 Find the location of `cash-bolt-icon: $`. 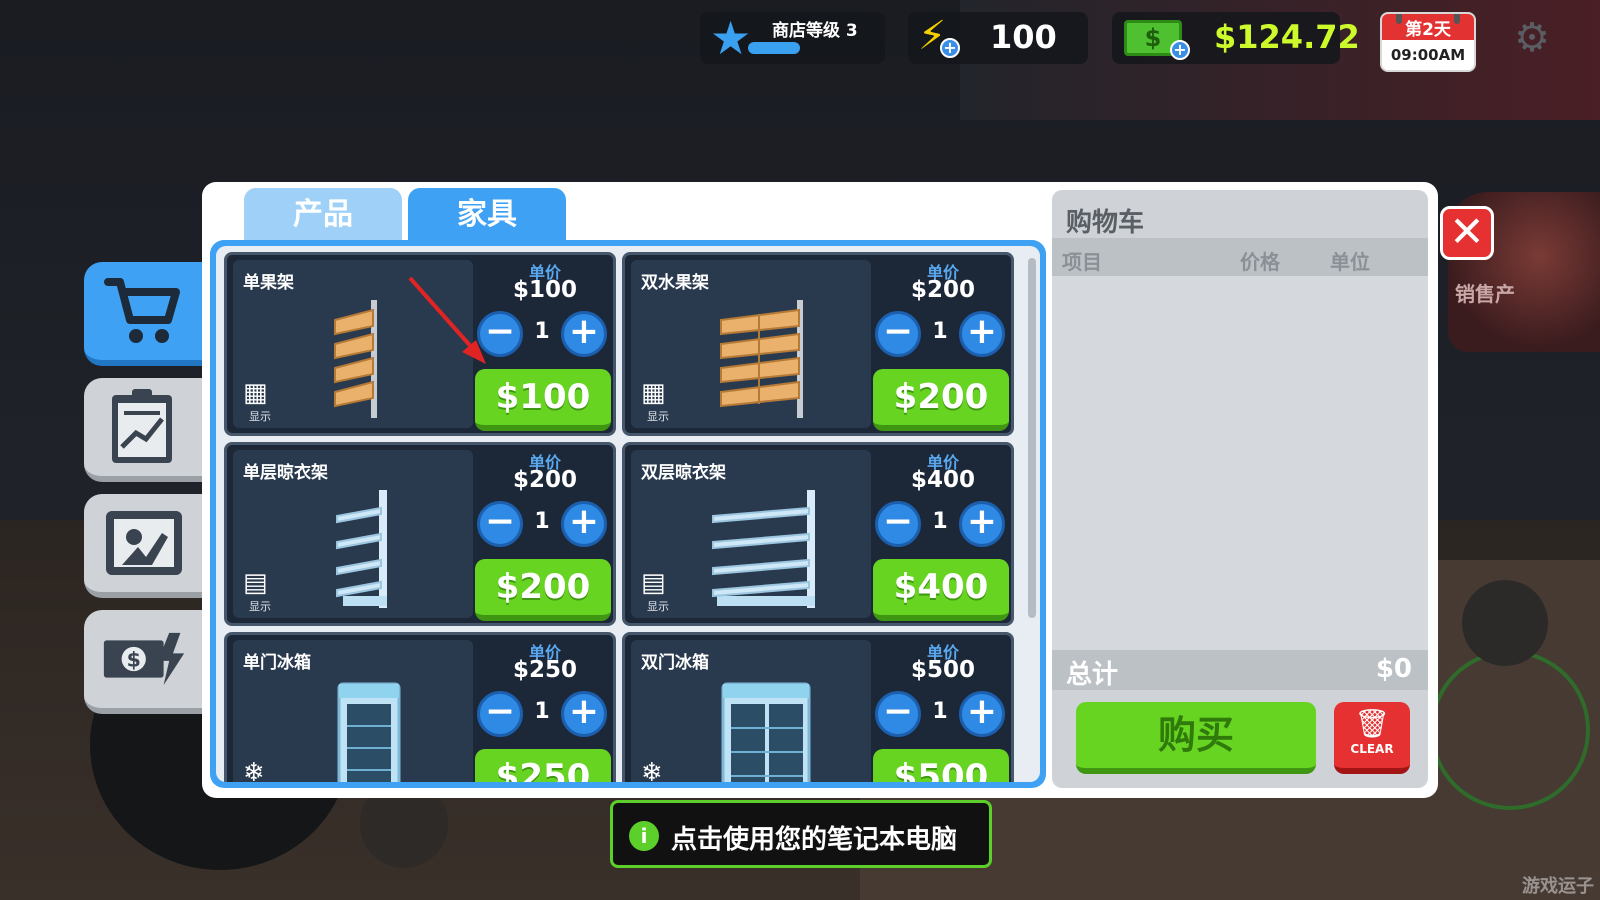

cash-bolt-icon: $ is located at coordinates (144, 659).